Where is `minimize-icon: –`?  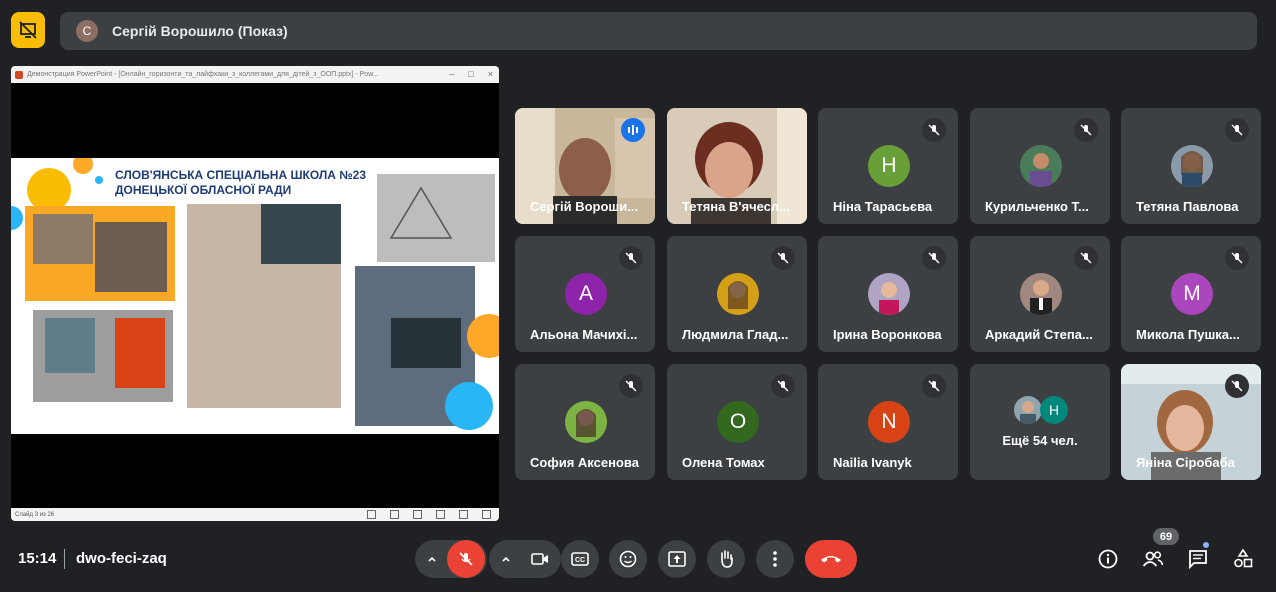 minimize-icon: – is located at coordinates (452, 74).